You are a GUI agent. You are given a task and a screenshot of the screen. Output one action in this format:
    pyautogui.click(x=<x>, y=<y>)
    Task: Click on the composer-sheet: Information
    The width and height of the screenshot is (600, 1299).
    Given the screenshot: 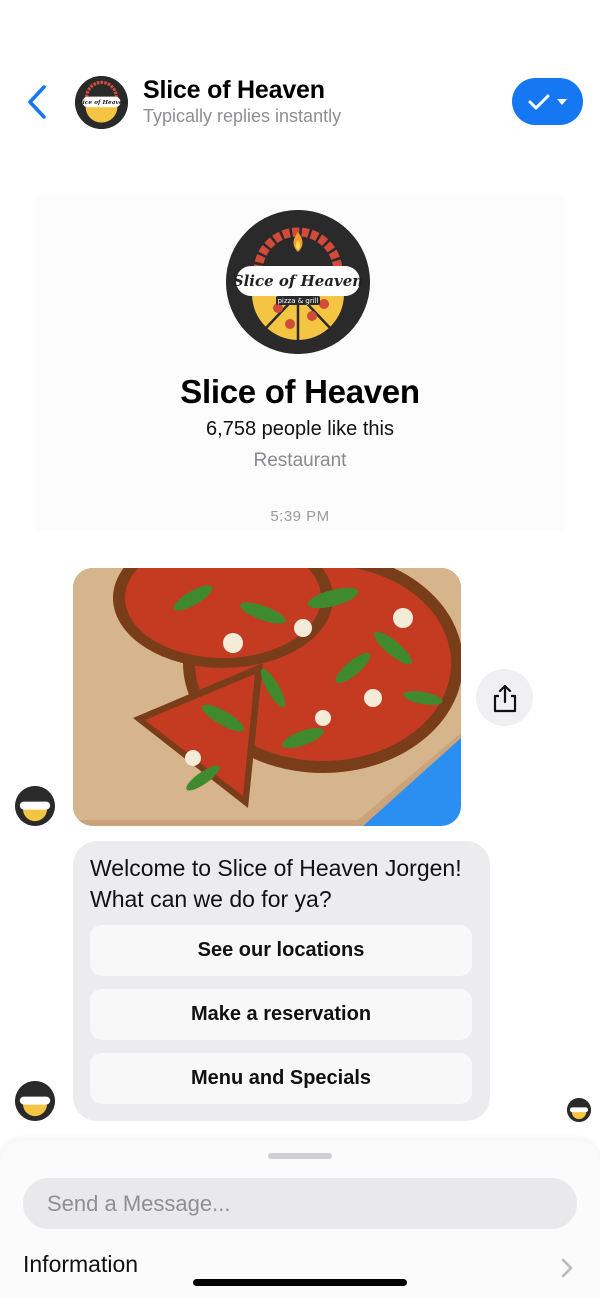 What is the action you would take?
    pyautogui.click(x=300, y=1220)
    